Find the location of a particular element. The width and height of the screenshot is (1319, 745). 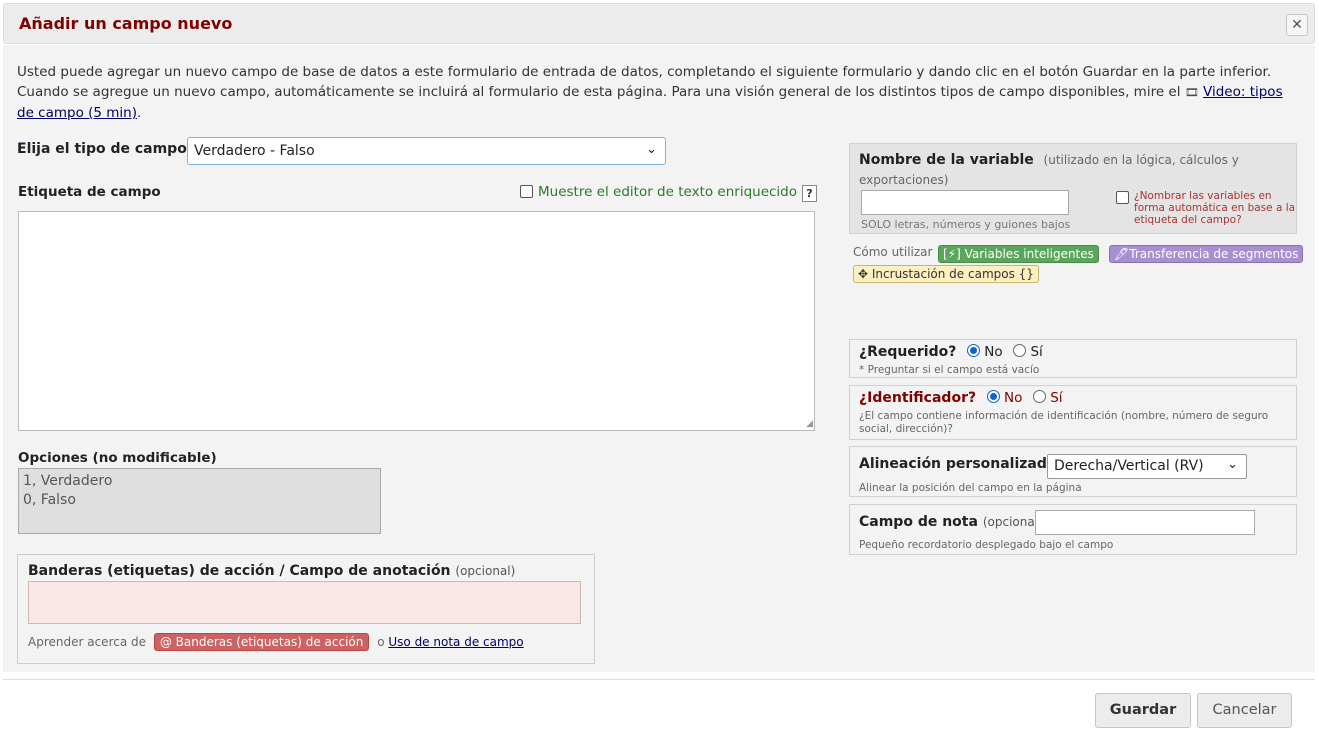

action-tags-button: @ Banderas (etiquetas) de acción is located at coordinates (261, 642).